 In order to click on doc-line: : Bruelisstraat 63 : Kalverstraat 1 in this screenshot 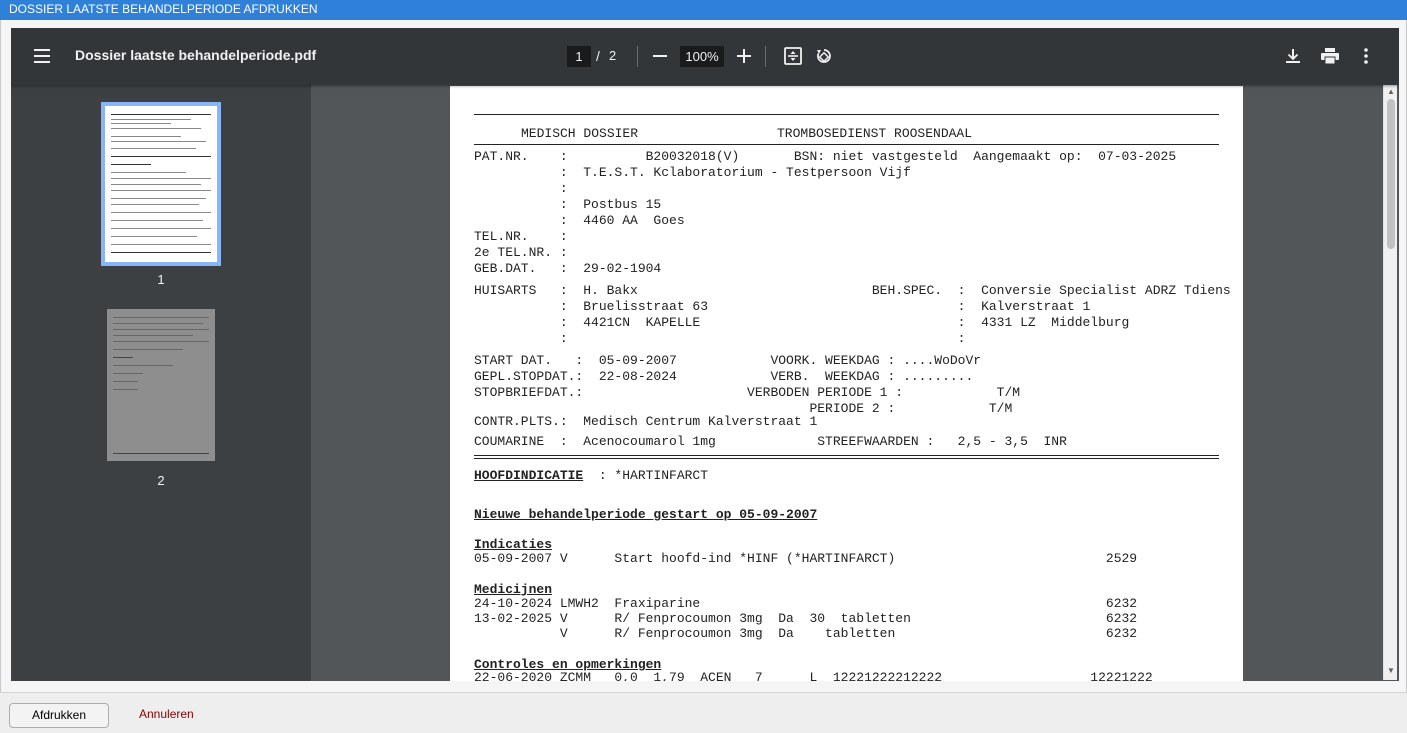, I will do `click(782, 306)`.